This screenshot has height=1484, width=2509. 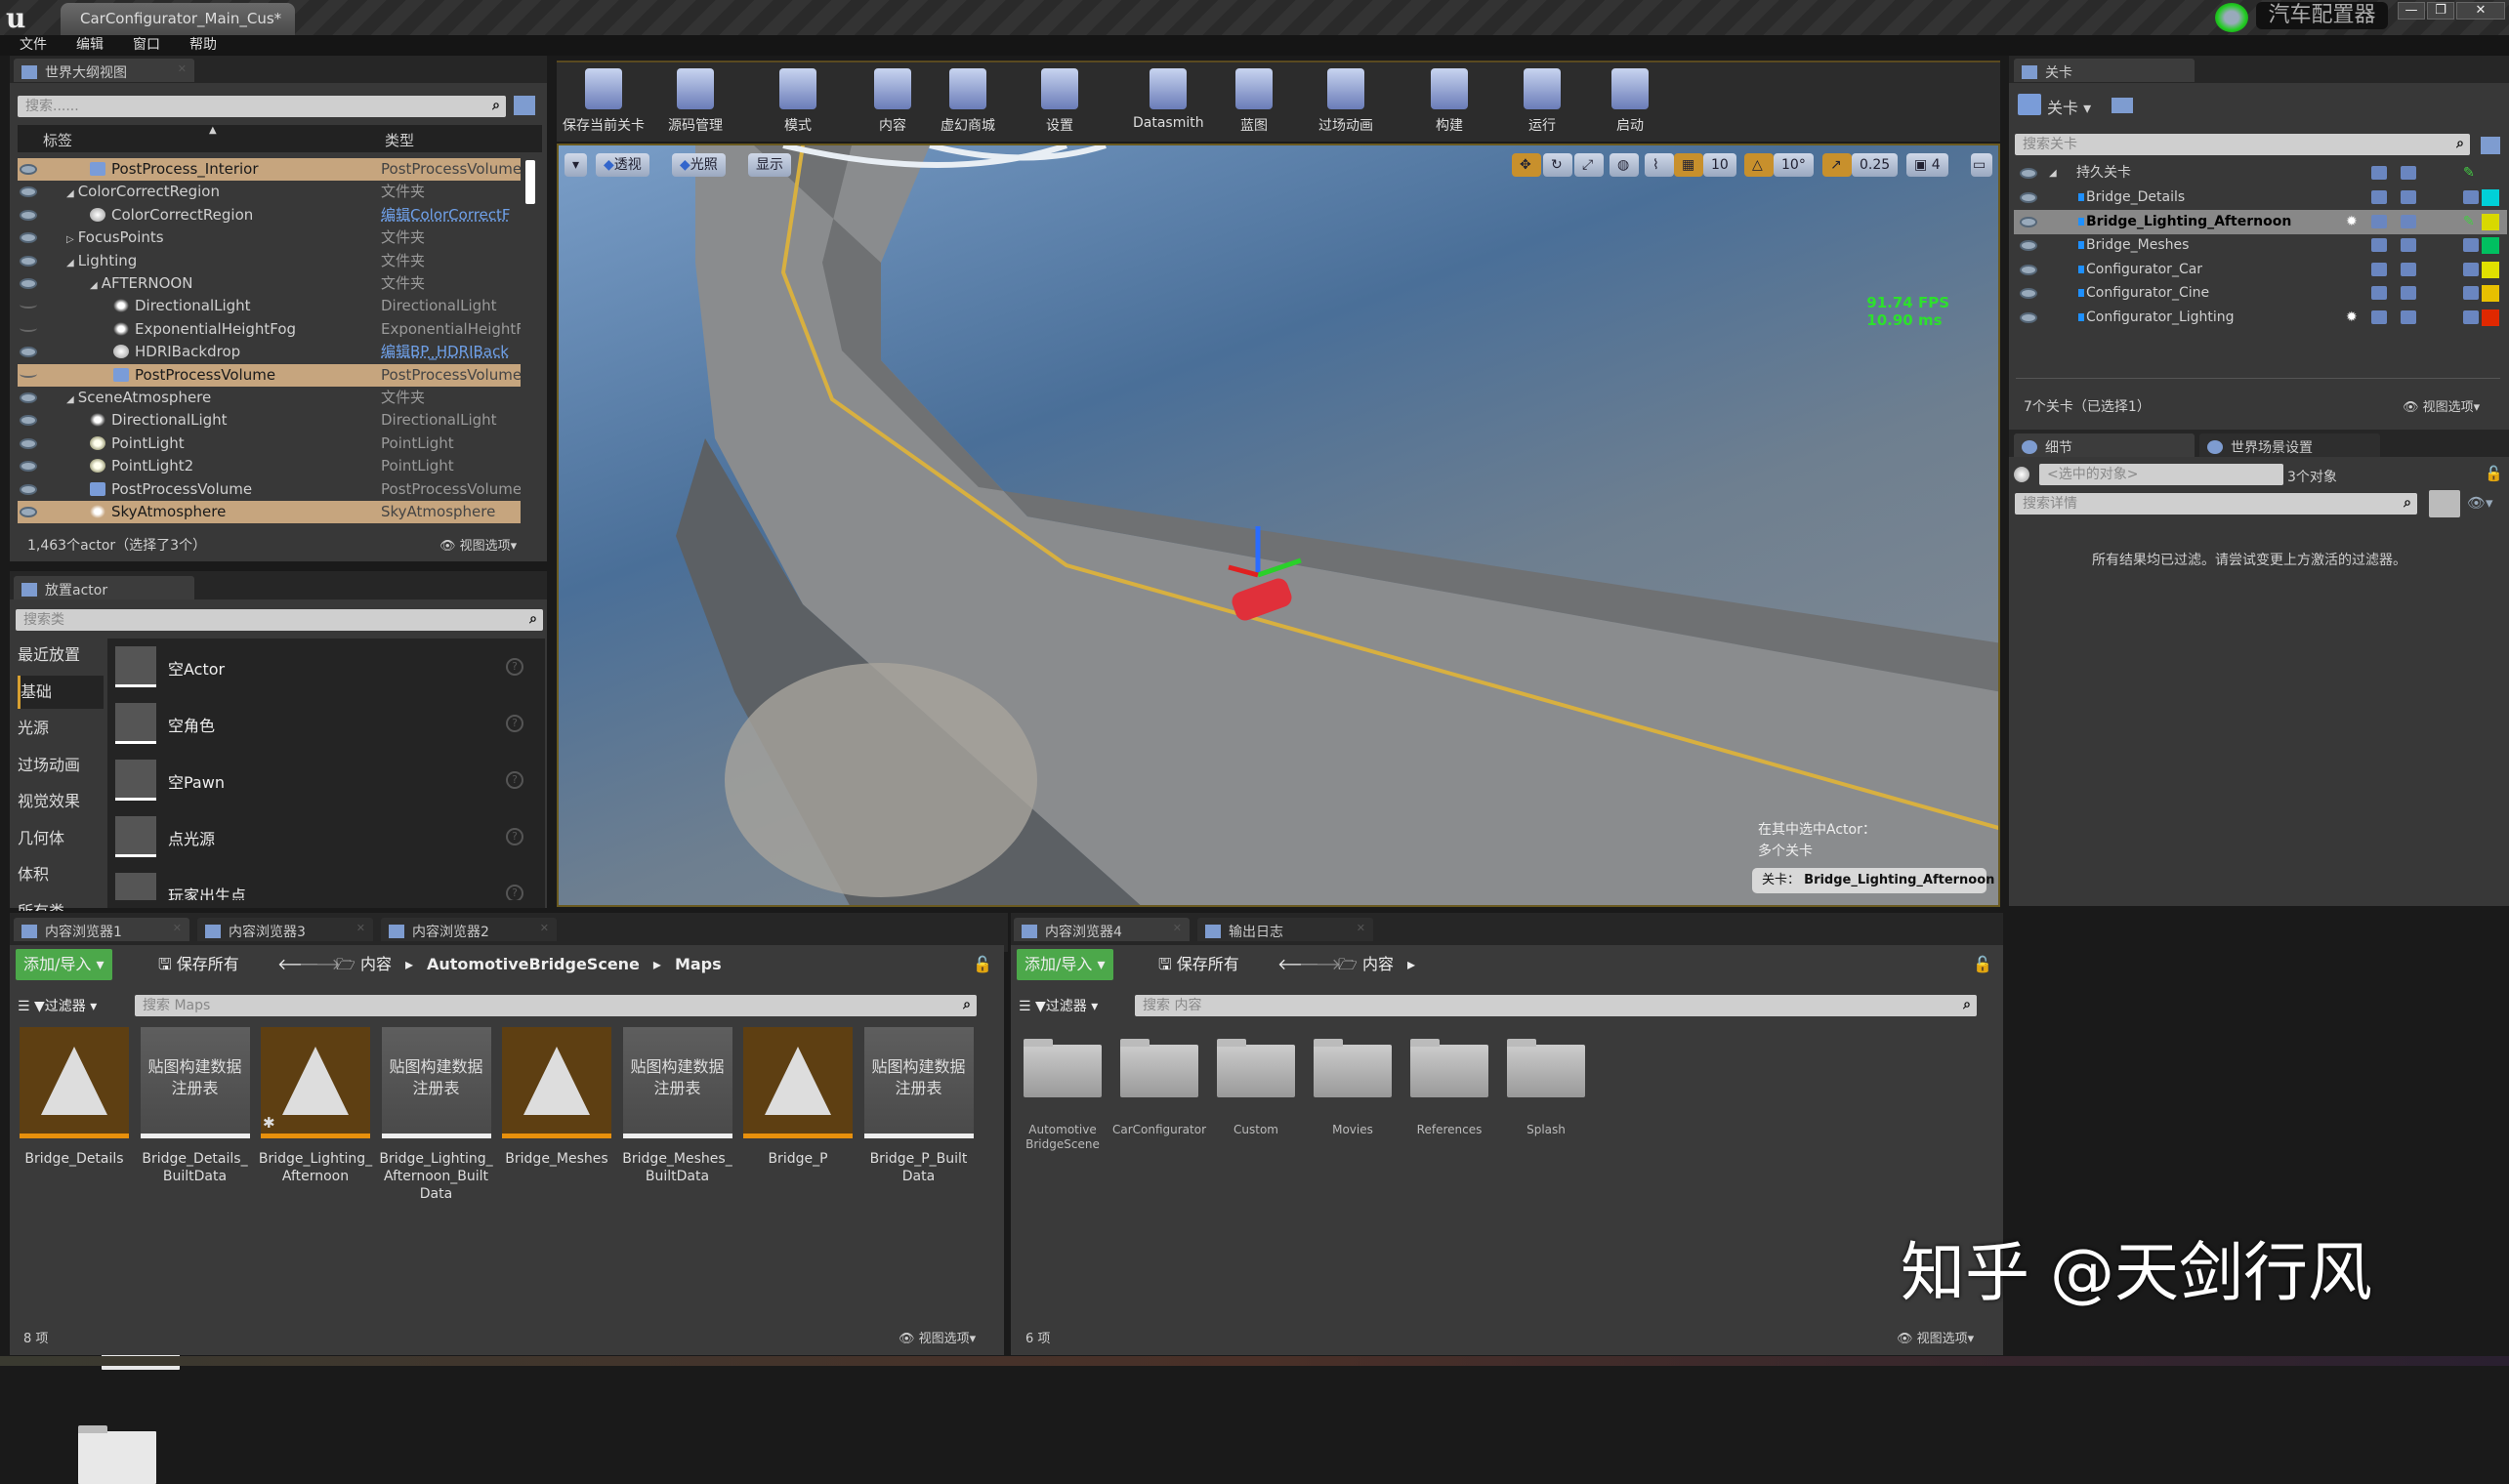 I want to click on built-data-asset: 贴图构建数据 注册表, so click(x=919, y=1083).